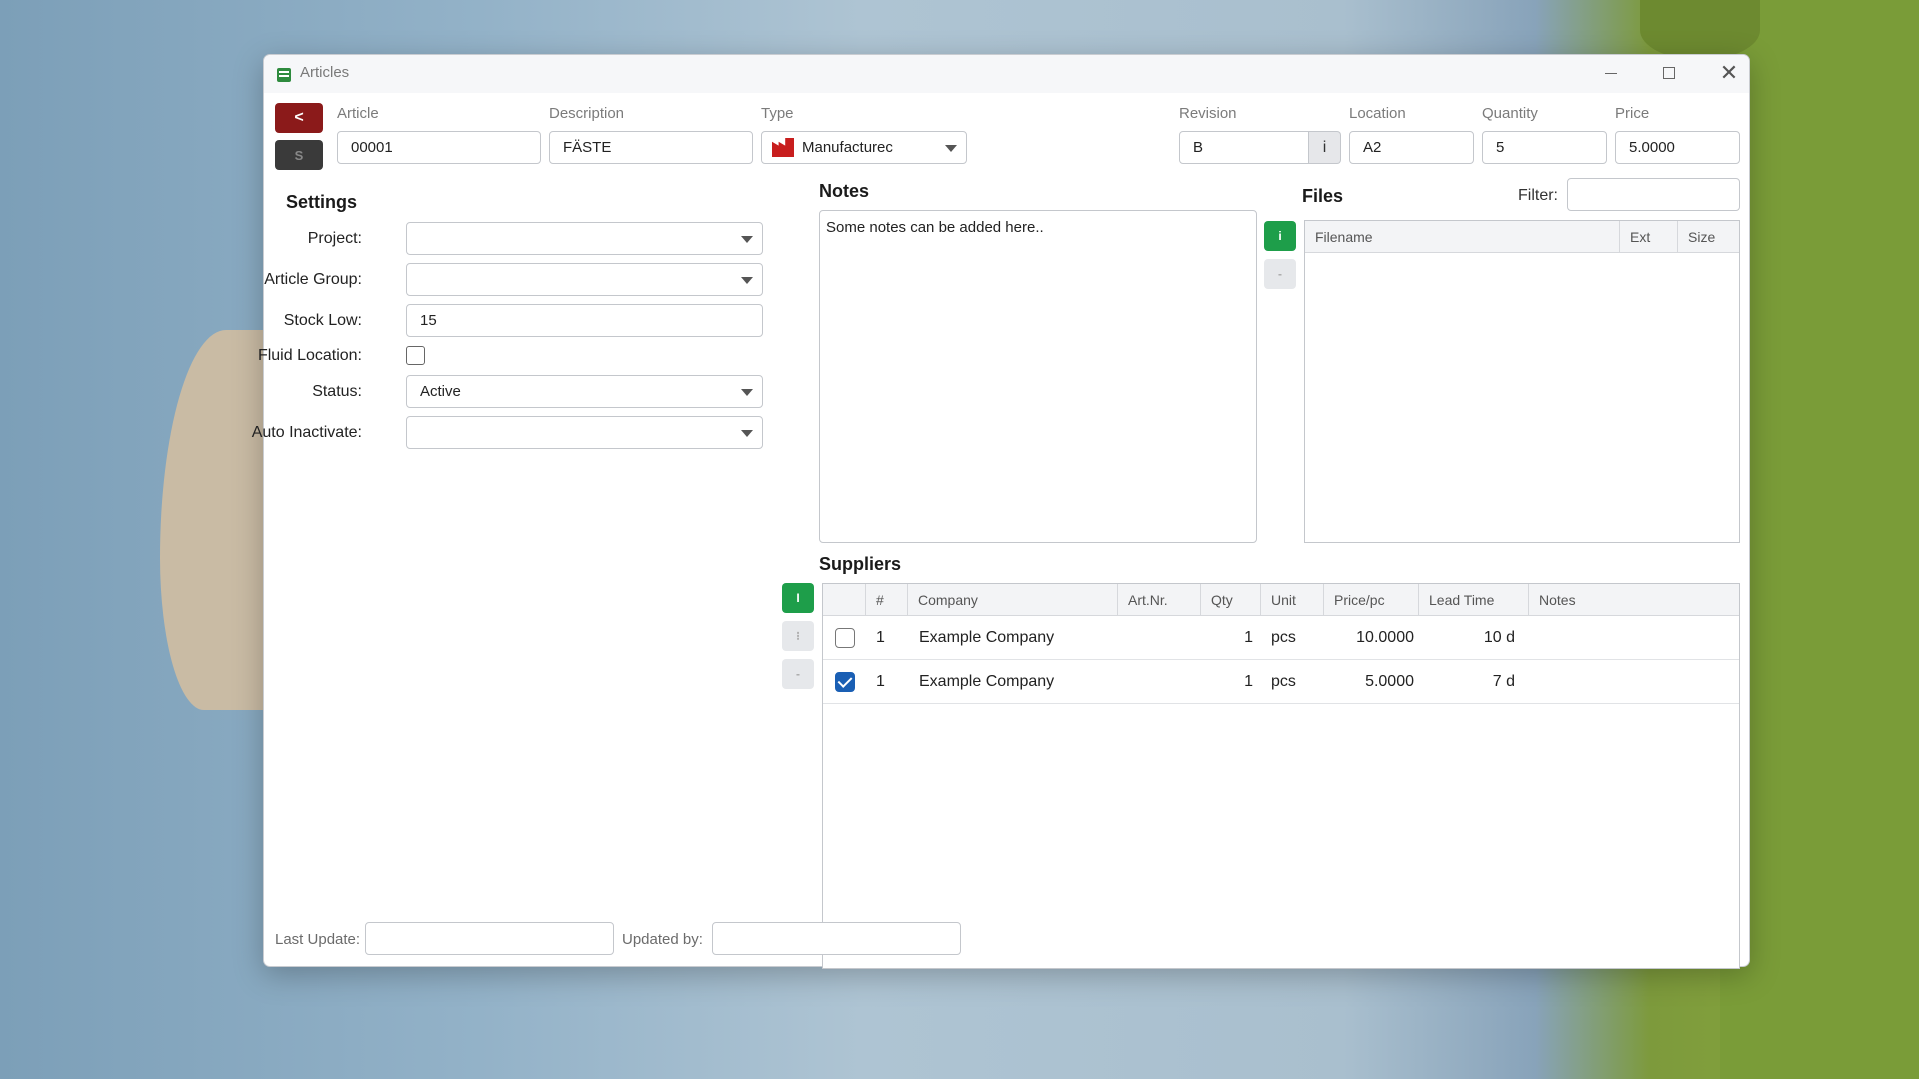 This screenshot has width=1919, height=1079. Describe the element at coordinates (584, 391) in the screenshot. I see `status-select: Active` at that location.